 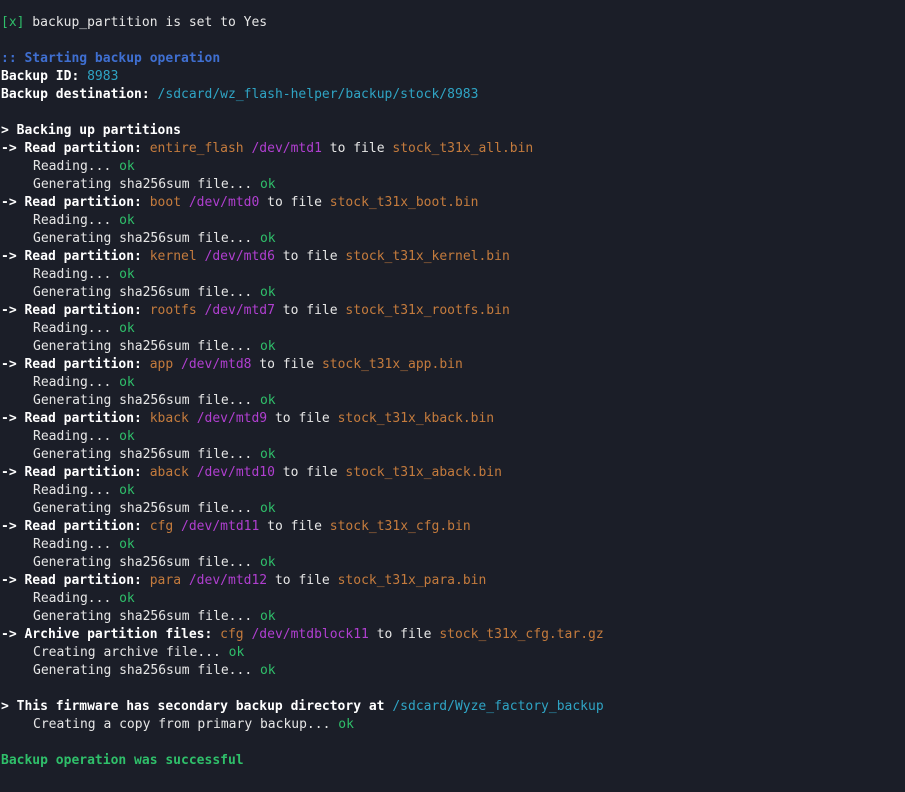 I want to click on archive-label: -> Archive partition files:, so click(x=111, y=634).